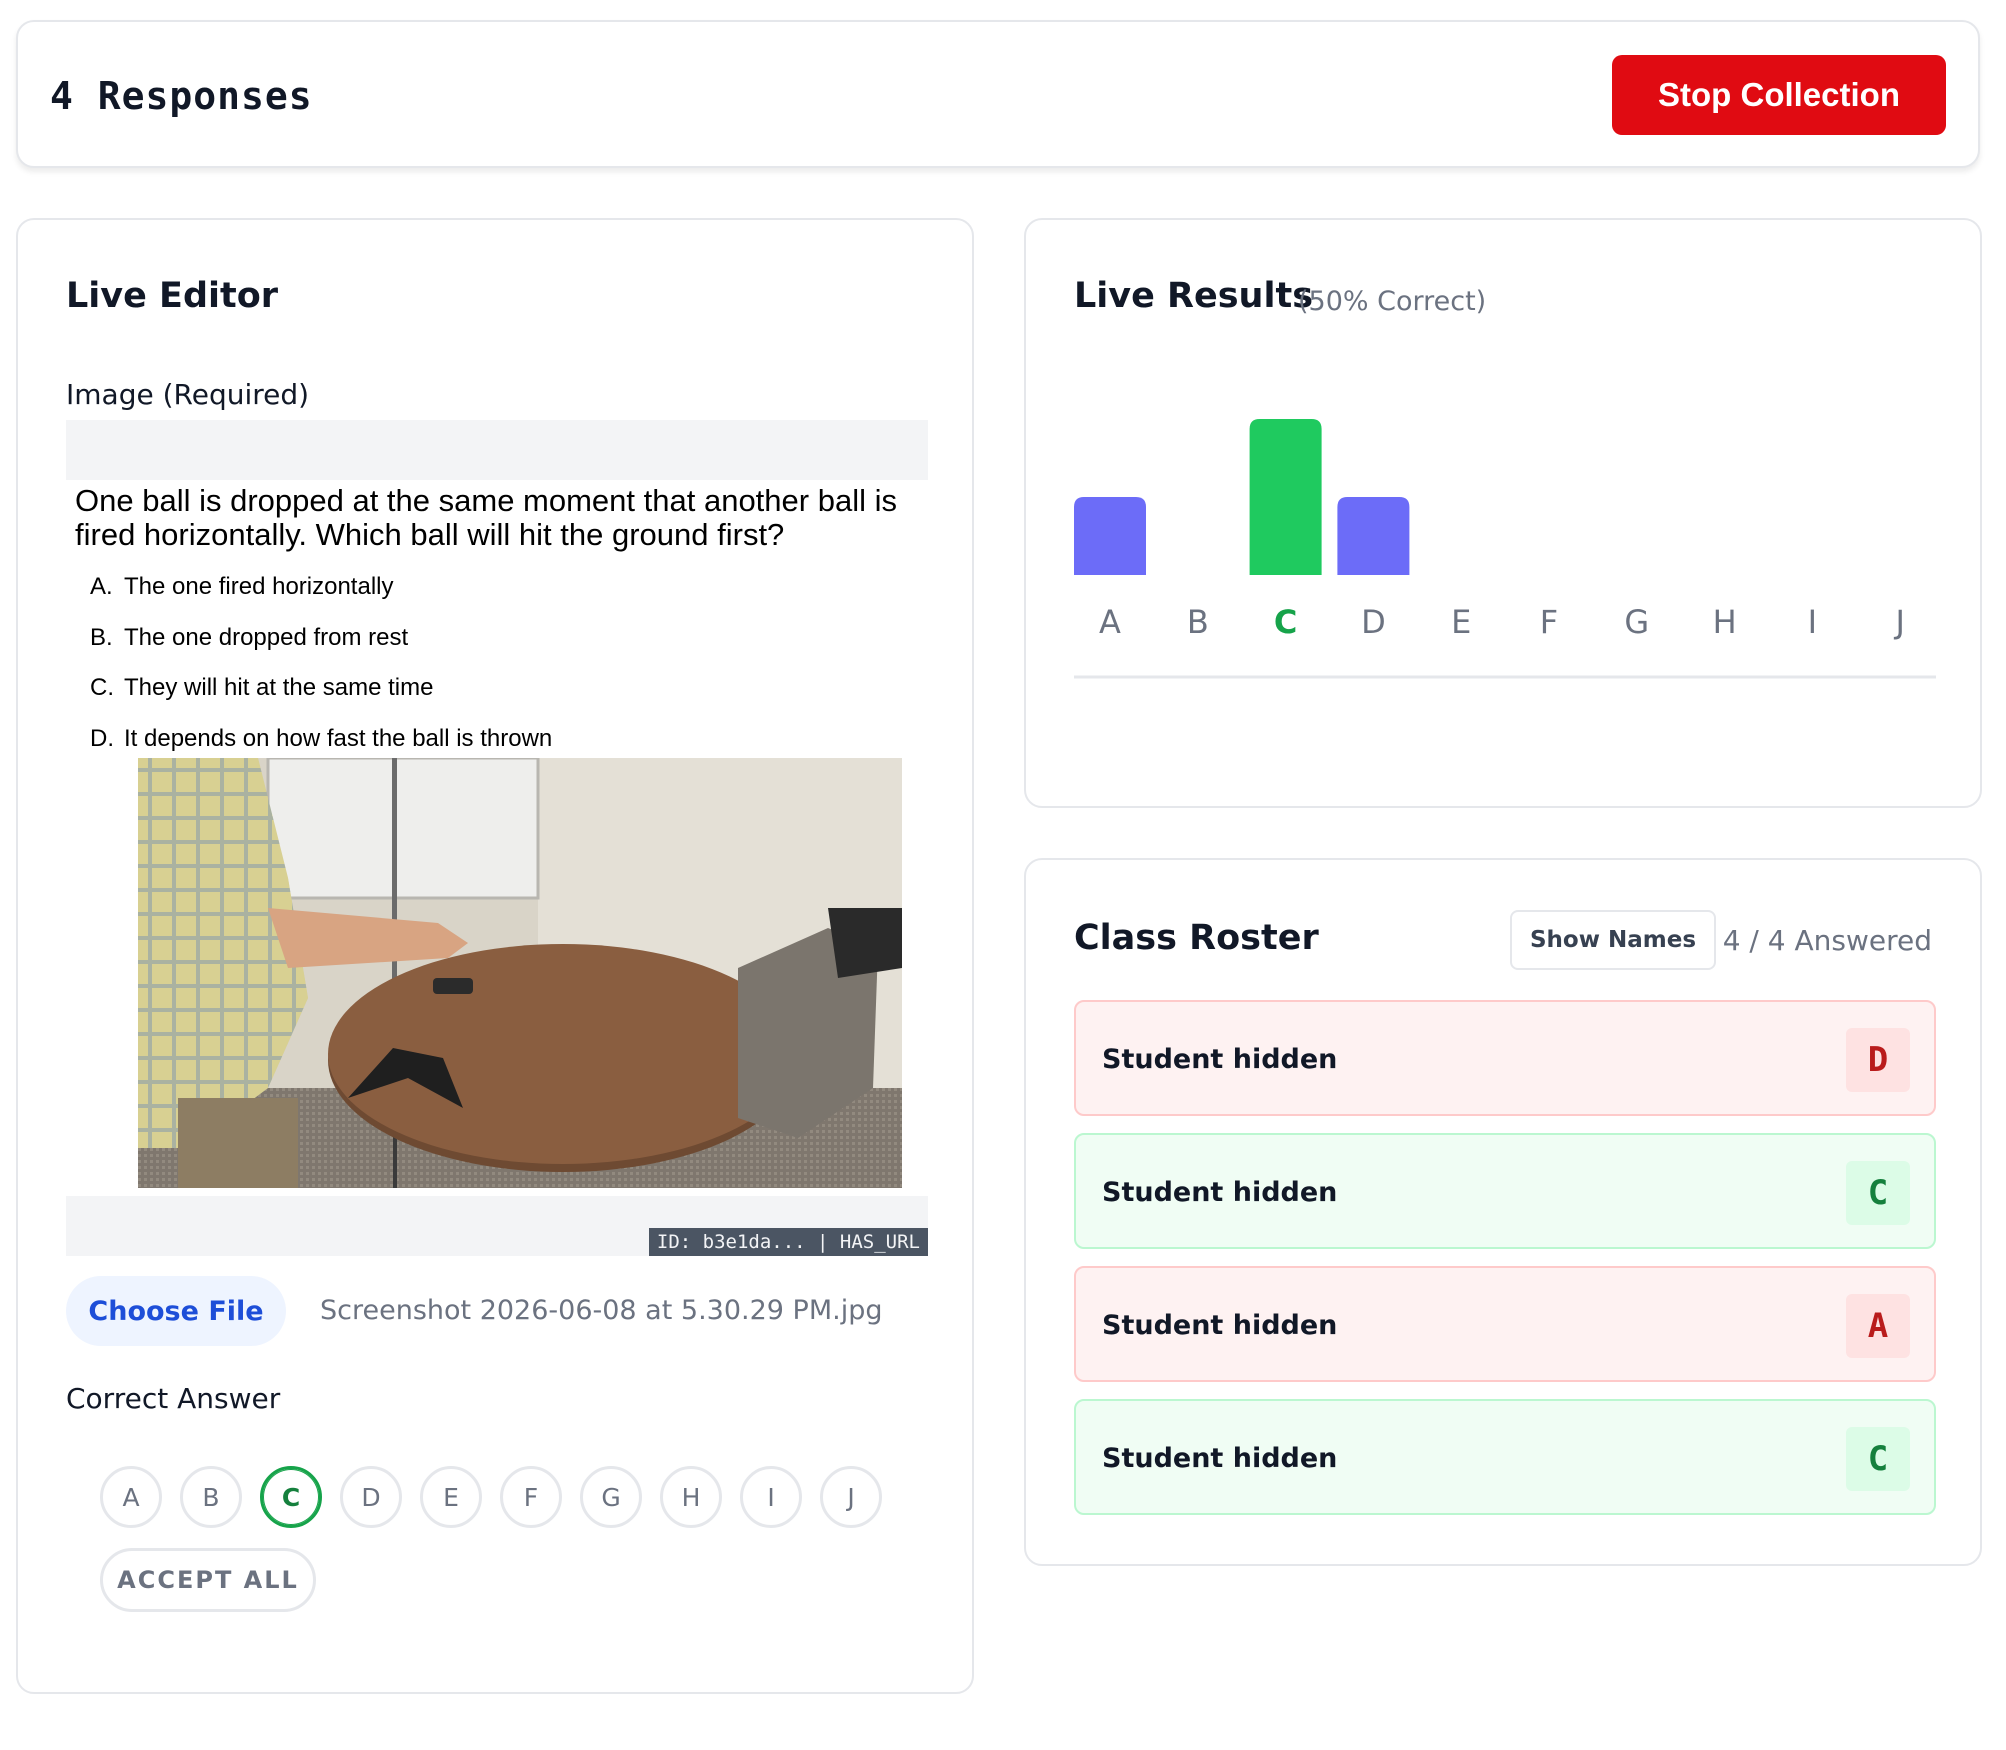 This screenshot has width=2006, height=1750. I want to click on bar-c, so click(1285, 497).